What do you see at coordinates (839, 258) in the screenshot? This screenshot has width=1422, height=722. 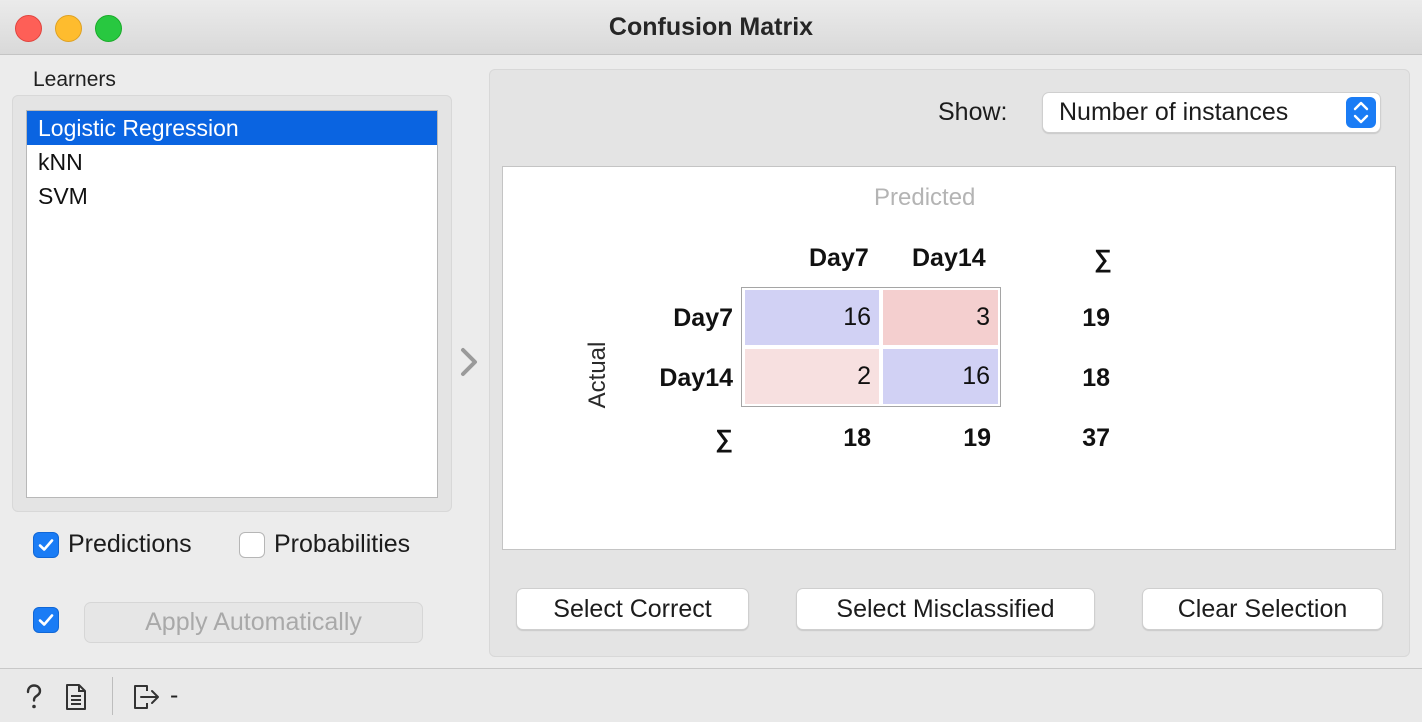 I see `column-header-day7: Day7` at bounding box center [839, 258].